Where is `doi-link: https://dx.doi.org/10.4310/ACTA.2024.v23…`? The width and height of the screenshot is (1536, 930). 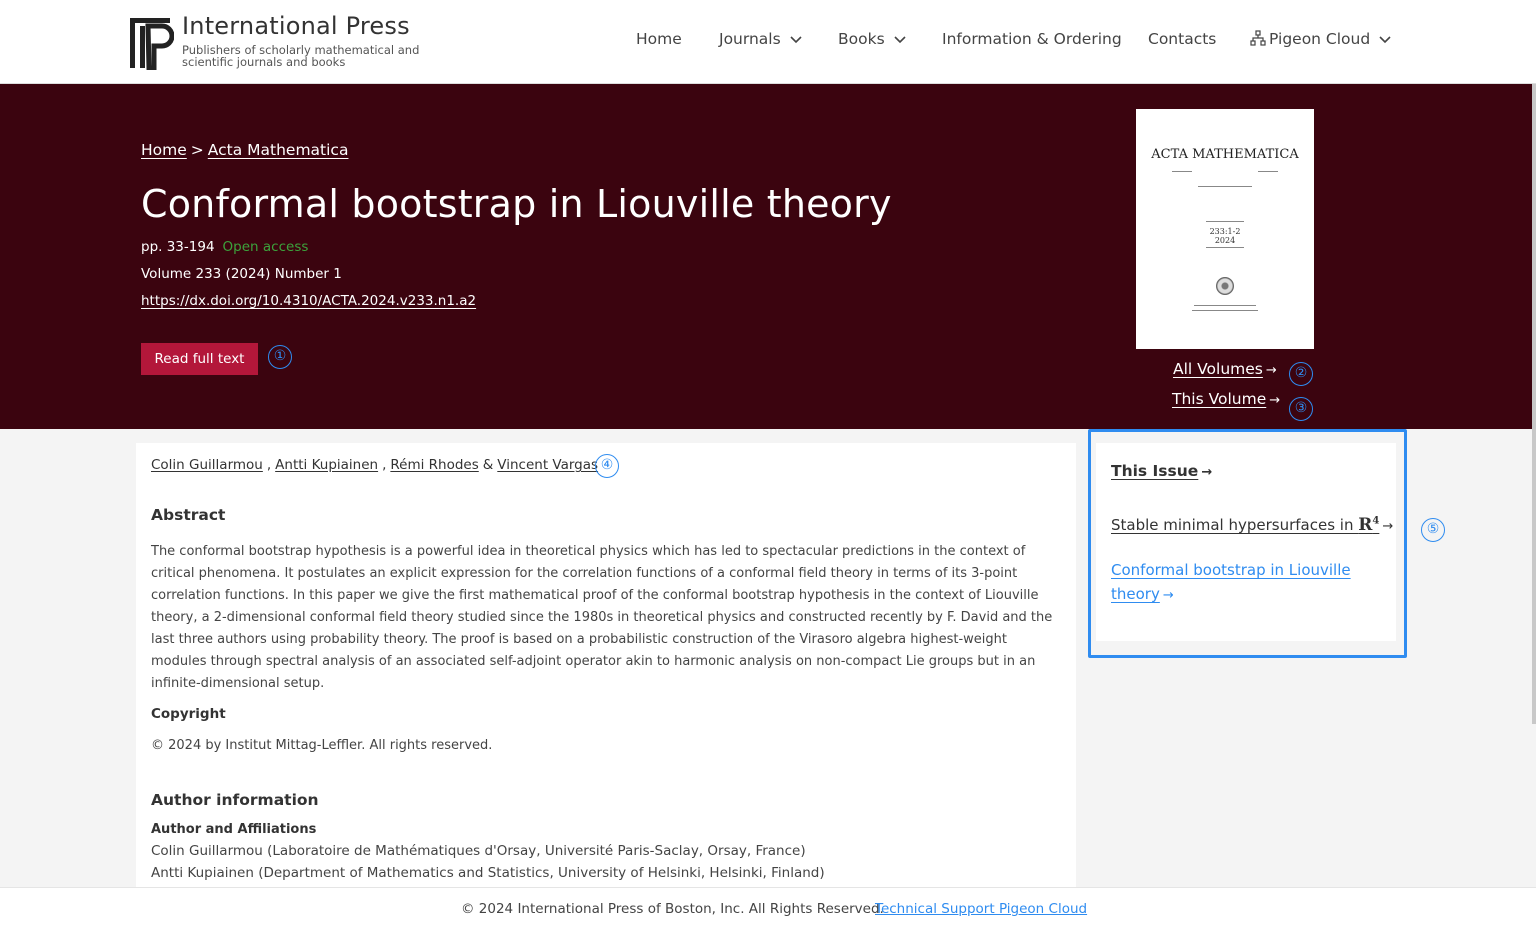
doi-link: https://dx.doi.org/10.4310/ACTA.2024.v23… is located at coordinates (308, 301).